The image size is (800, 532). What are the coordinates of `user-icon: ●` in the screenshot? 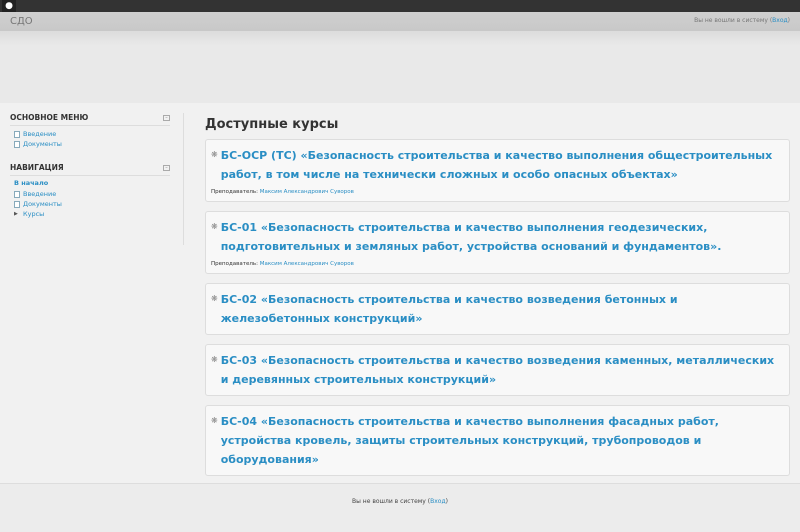 It's located at (9, 6).